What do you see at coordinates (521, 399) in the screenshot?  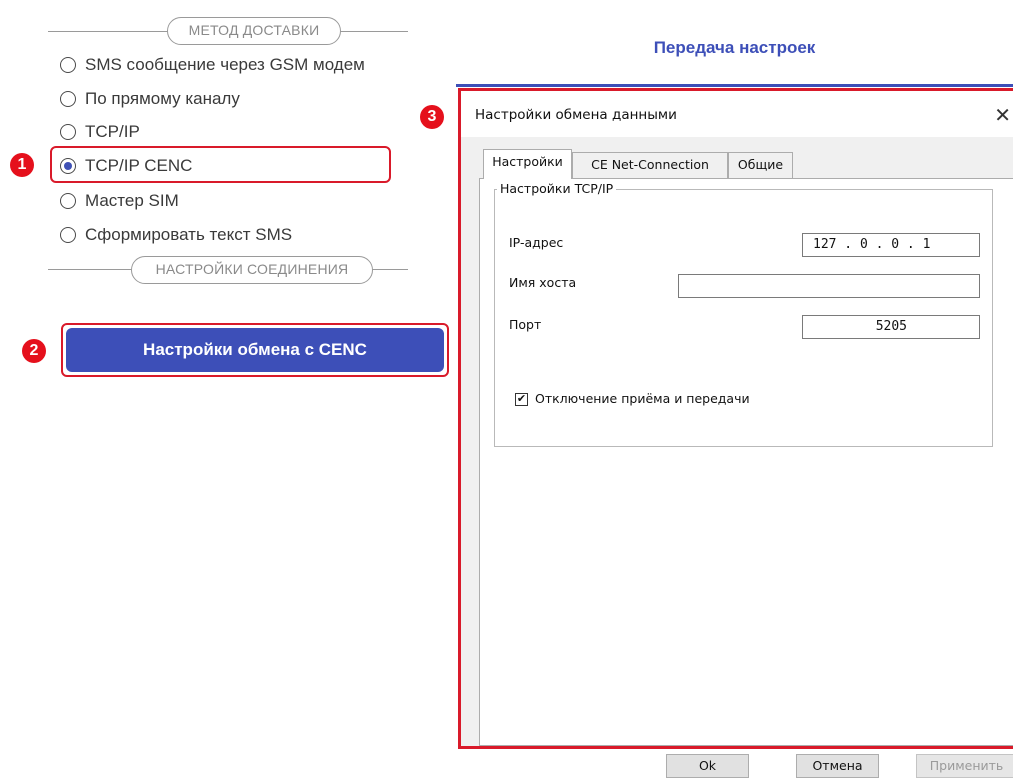 I see `disable-rx-tx-checkbox: ✔` at bounding box center [521, 399].